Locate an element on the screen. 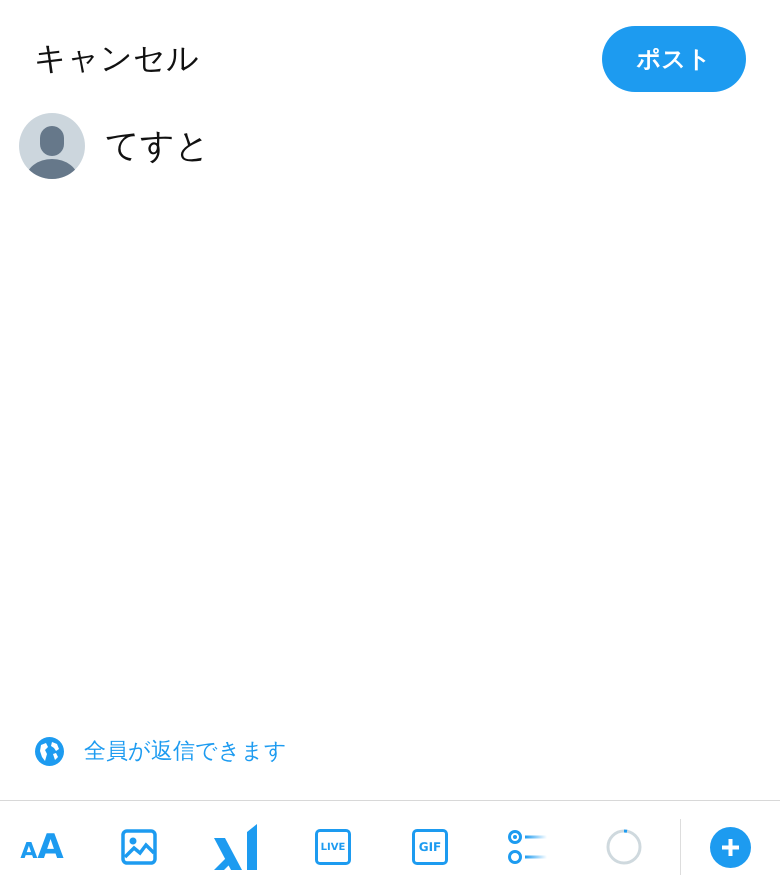  plus-icon is located at coordinates (730, 847).